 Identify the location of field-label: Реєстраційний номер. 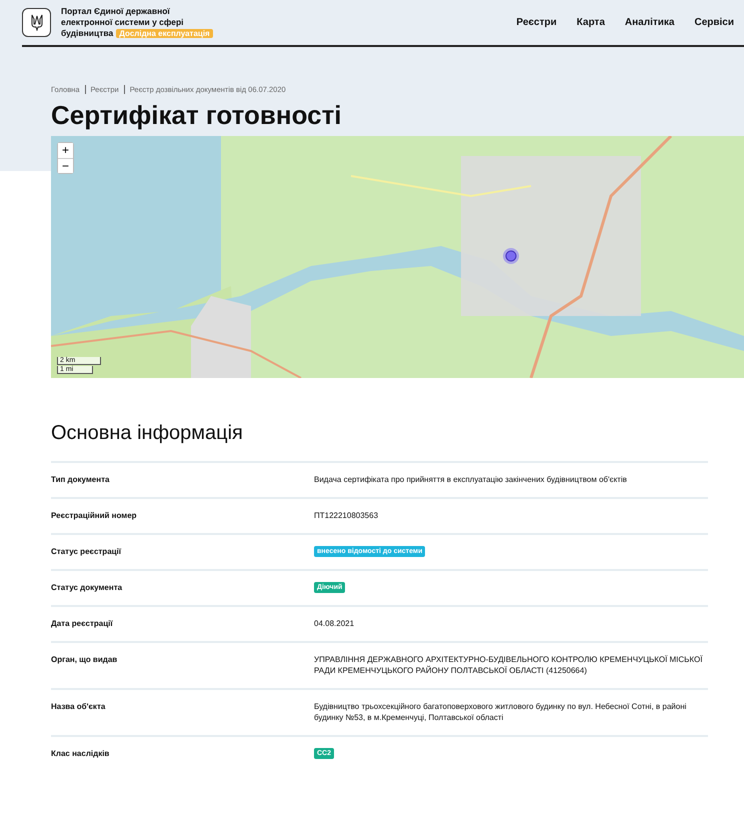
(94, 515).